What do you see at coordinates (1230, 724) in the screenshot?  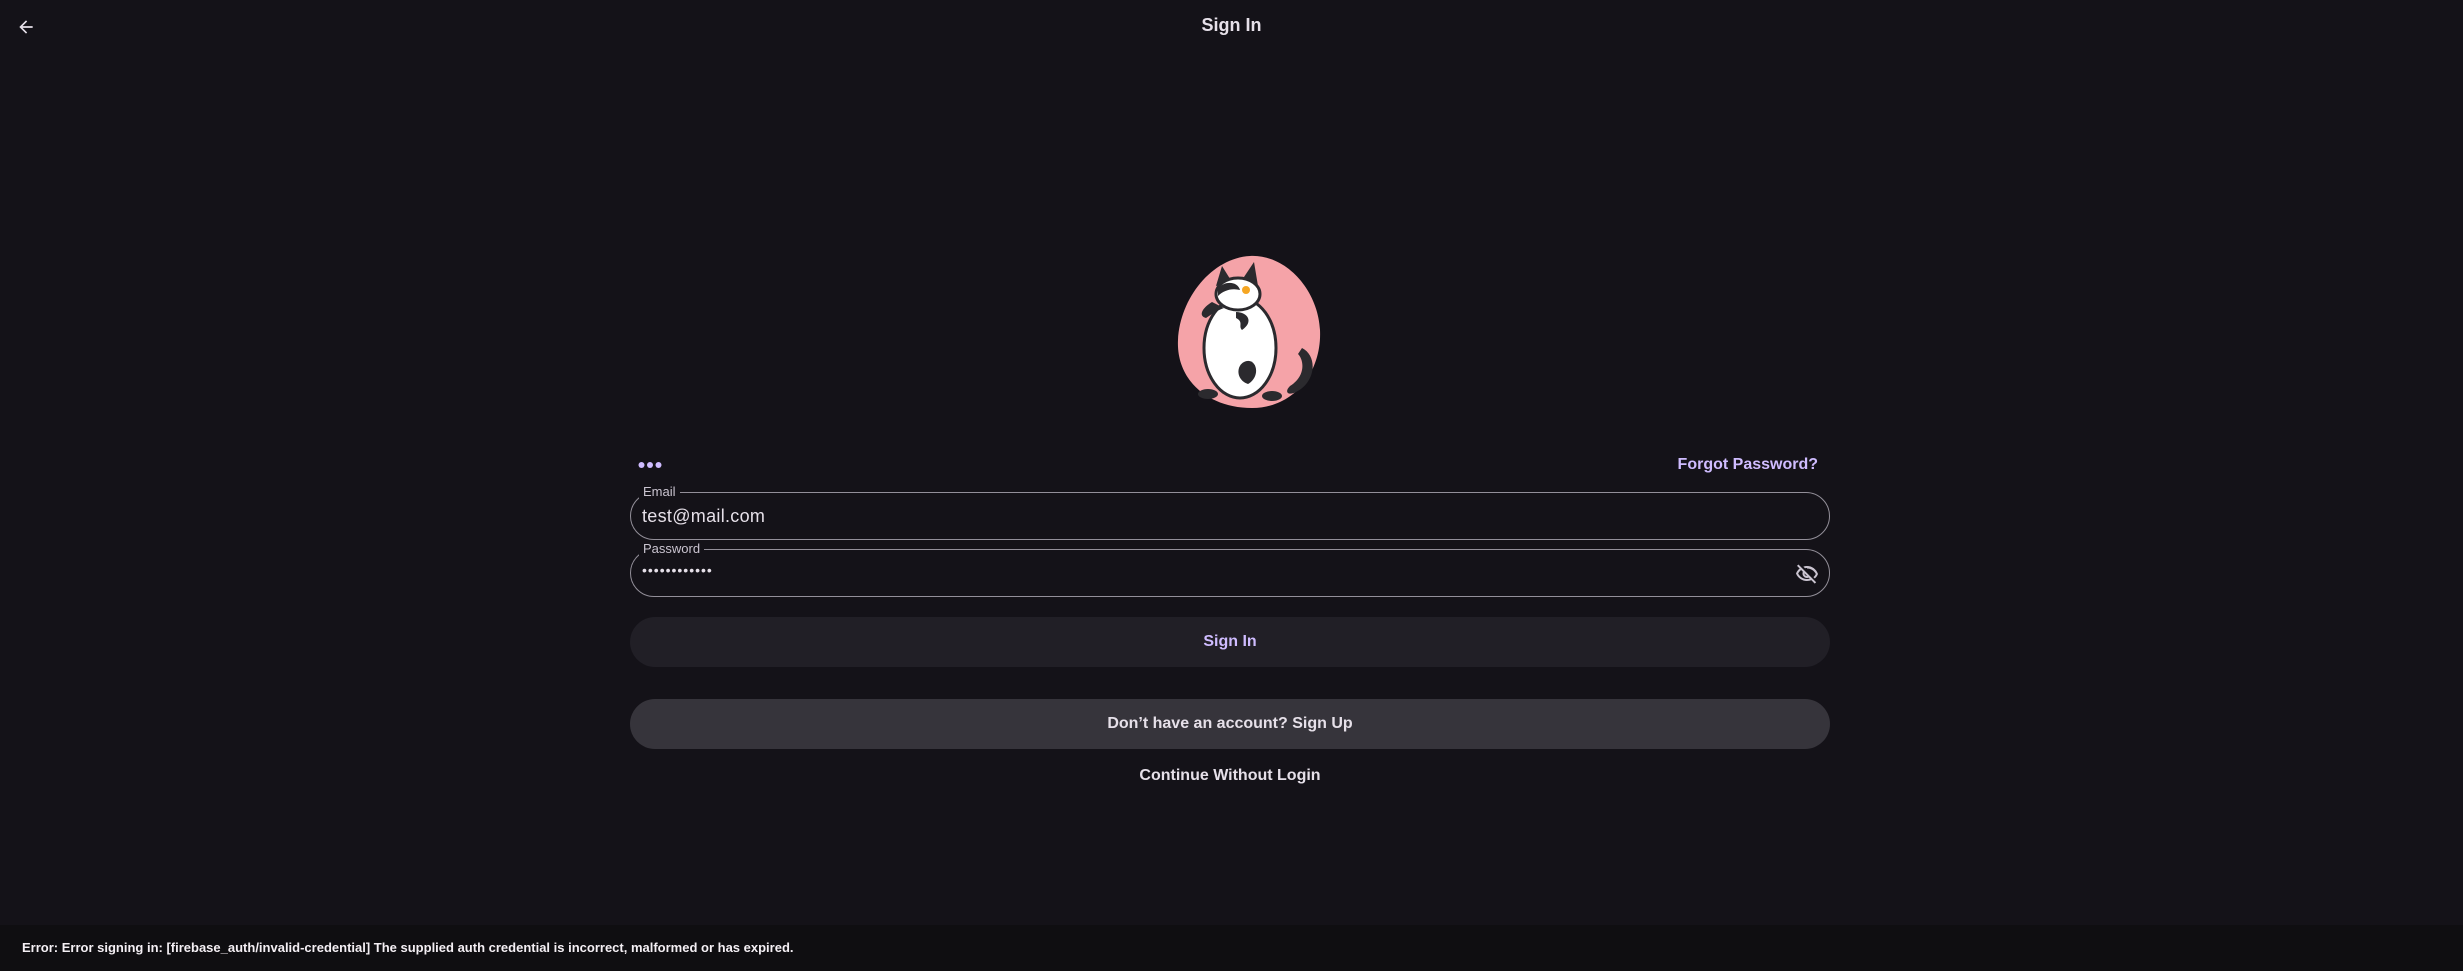 I see `sign-up-button: Don’t have an account? Sign Up` at bounding box center [1230, 724].